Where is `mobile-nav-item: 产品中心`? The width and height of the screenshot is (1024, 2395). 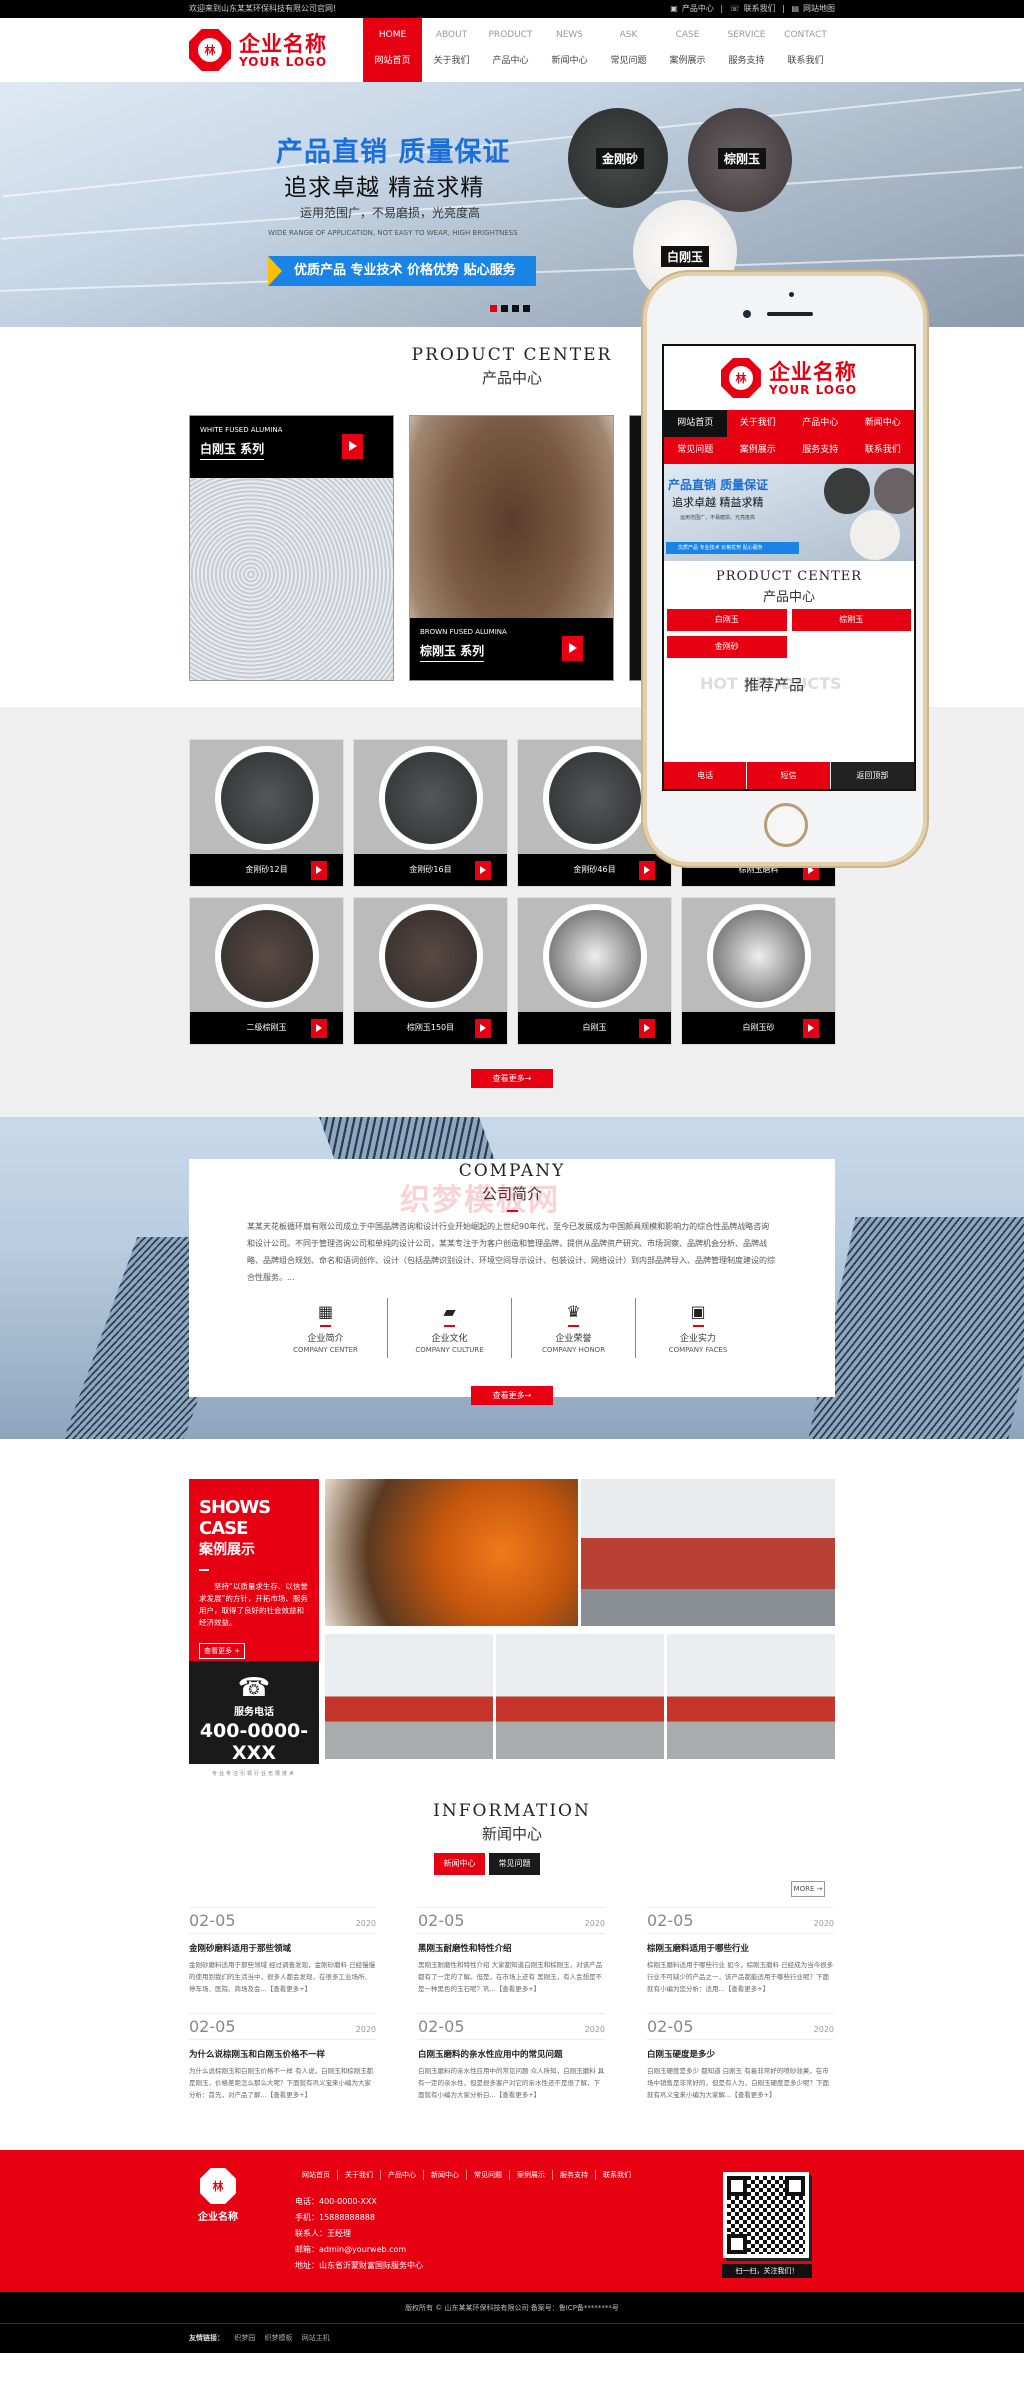 mobile-nav-item: 产品中心 is located at coordinates (820, 423).